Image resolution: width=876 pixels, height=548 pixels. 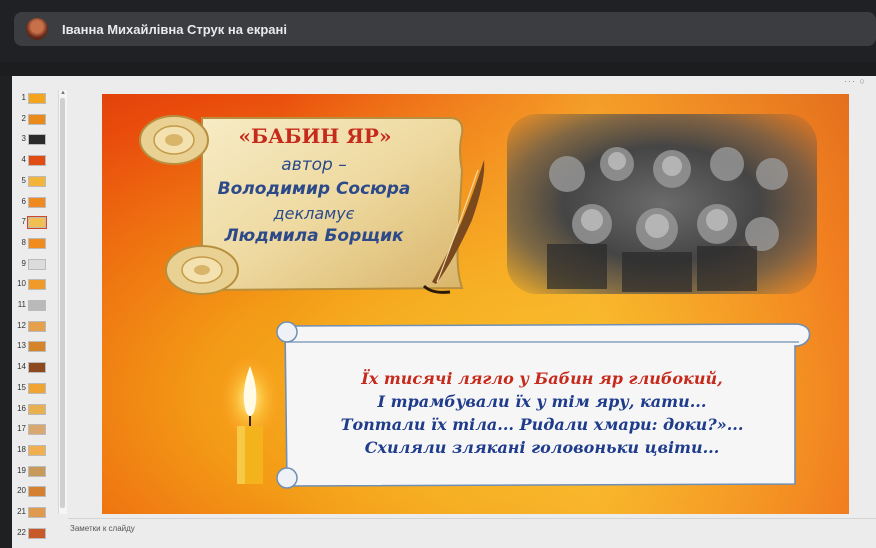 What do you see at coordinates (21, 449) in the screenshot?
I see `slide-number: 18` at bounding box center [21, 449].